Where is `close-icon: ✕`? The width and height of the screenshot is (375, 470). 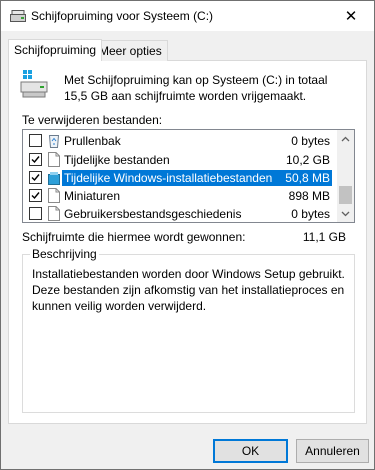 close-icon: ✕ is located at coordinates (351, 16).